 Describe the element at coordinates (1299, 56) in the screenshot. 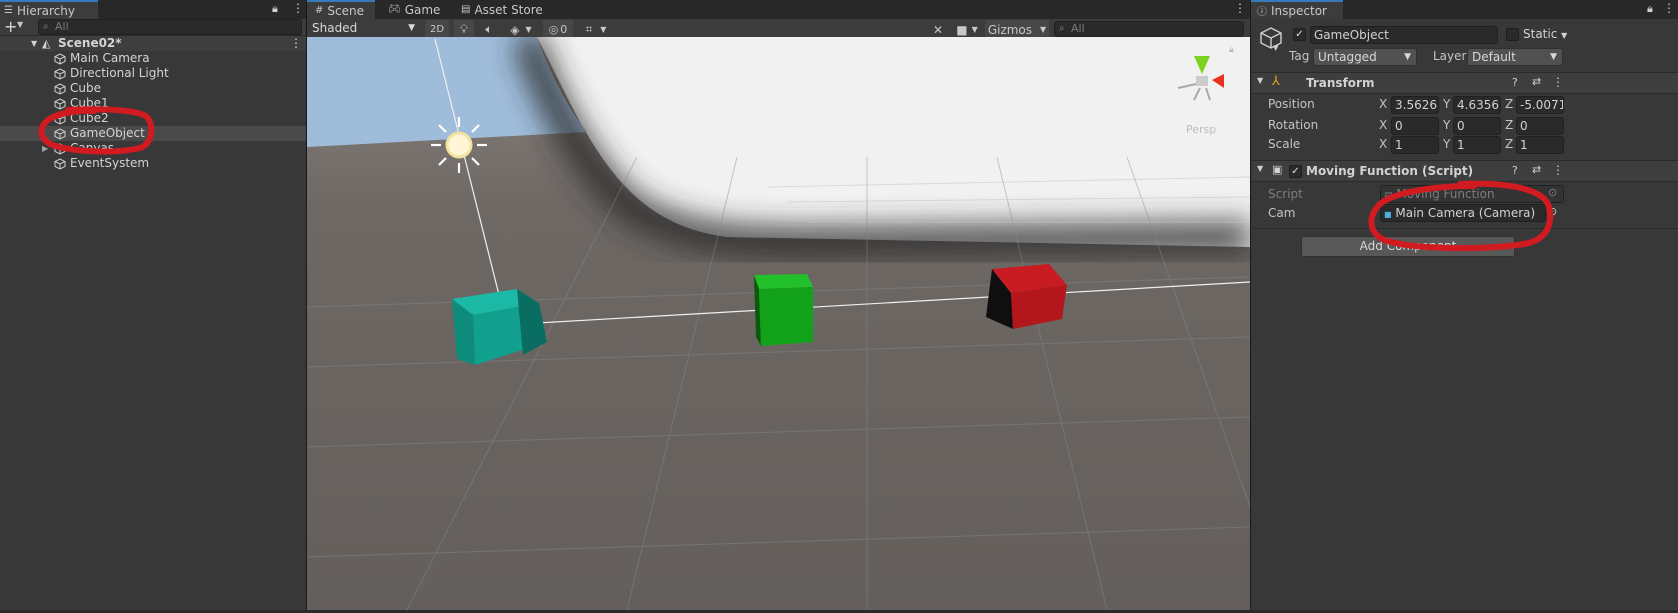

I see `tag-label: Tag` at that location.